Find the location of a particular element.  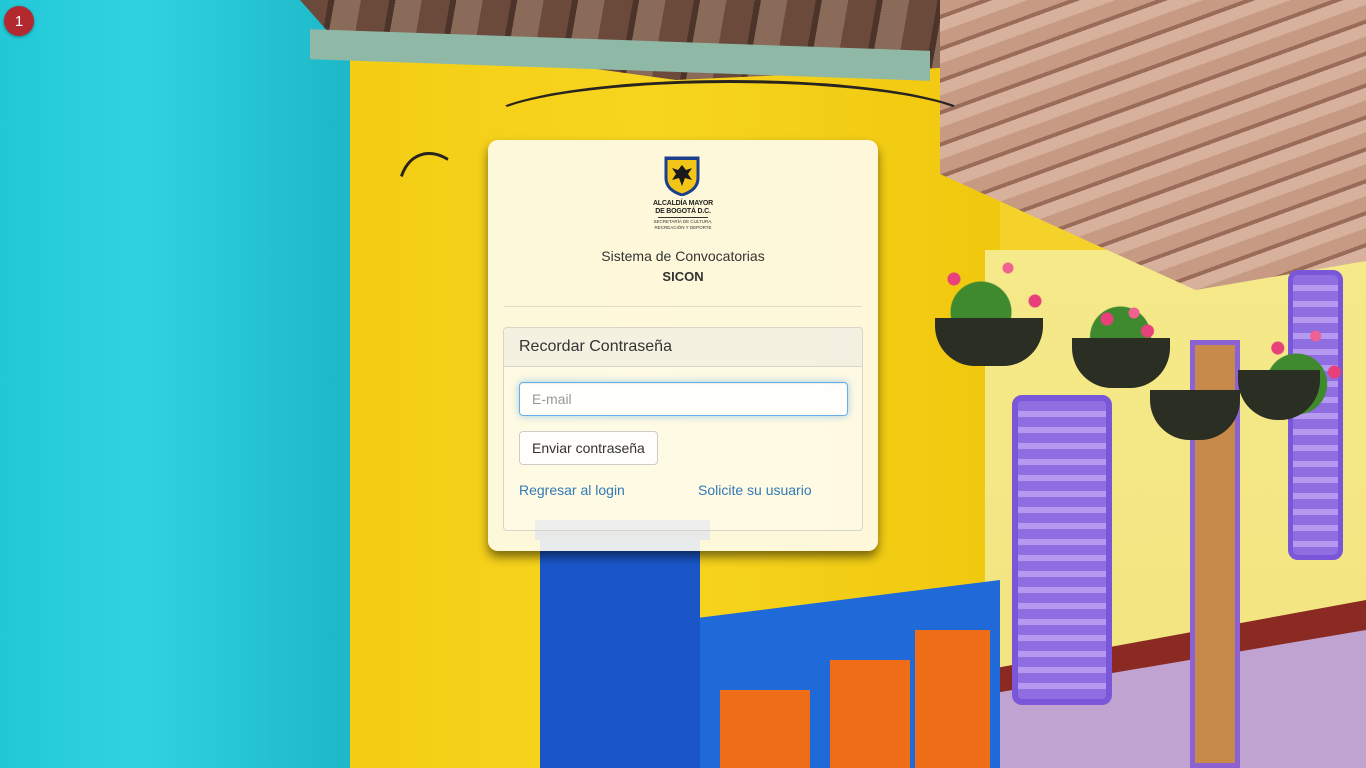

back-to-login-link: Regresar al login is located at coordinates (572, 490).